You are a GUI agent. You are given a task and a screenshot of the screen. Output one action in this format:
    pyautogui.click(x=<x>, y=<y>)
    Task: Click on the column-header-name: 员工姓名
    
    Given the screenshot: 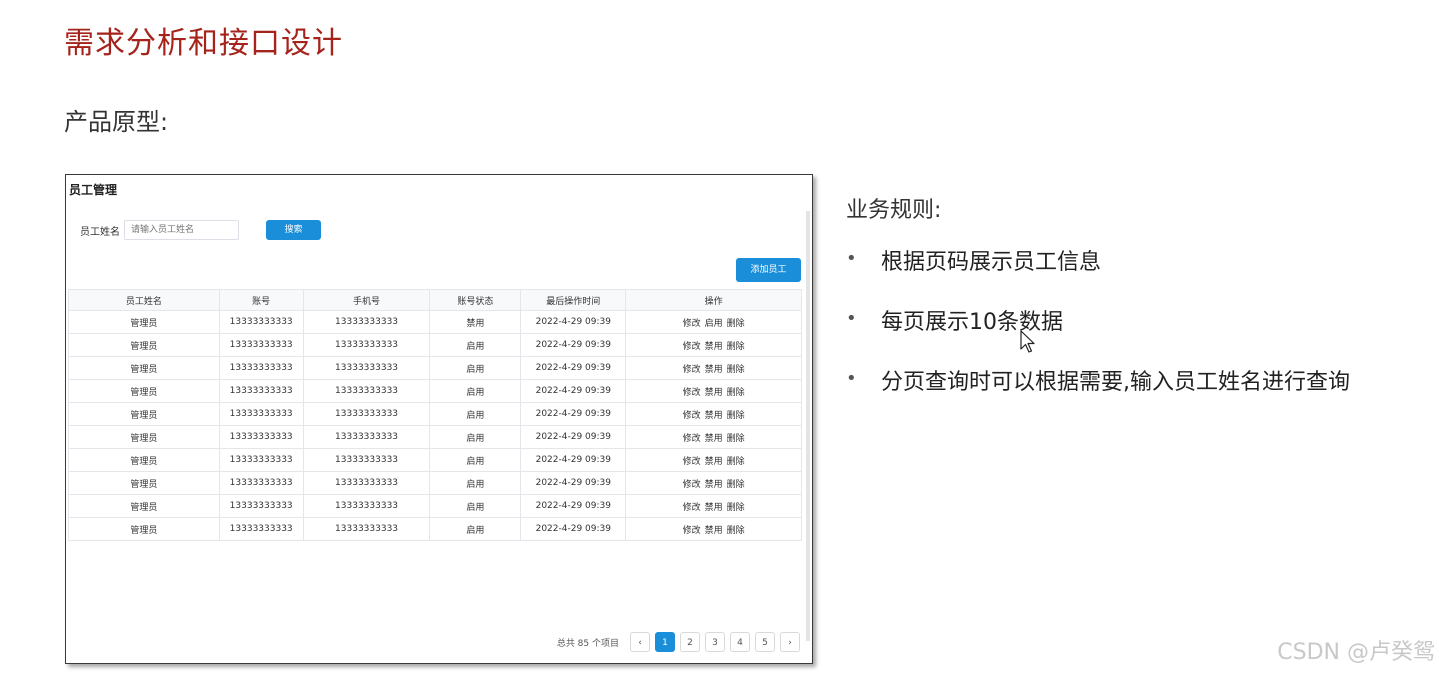 What is the action you would take?
    pyautogui.click(x=144, y=300)
    